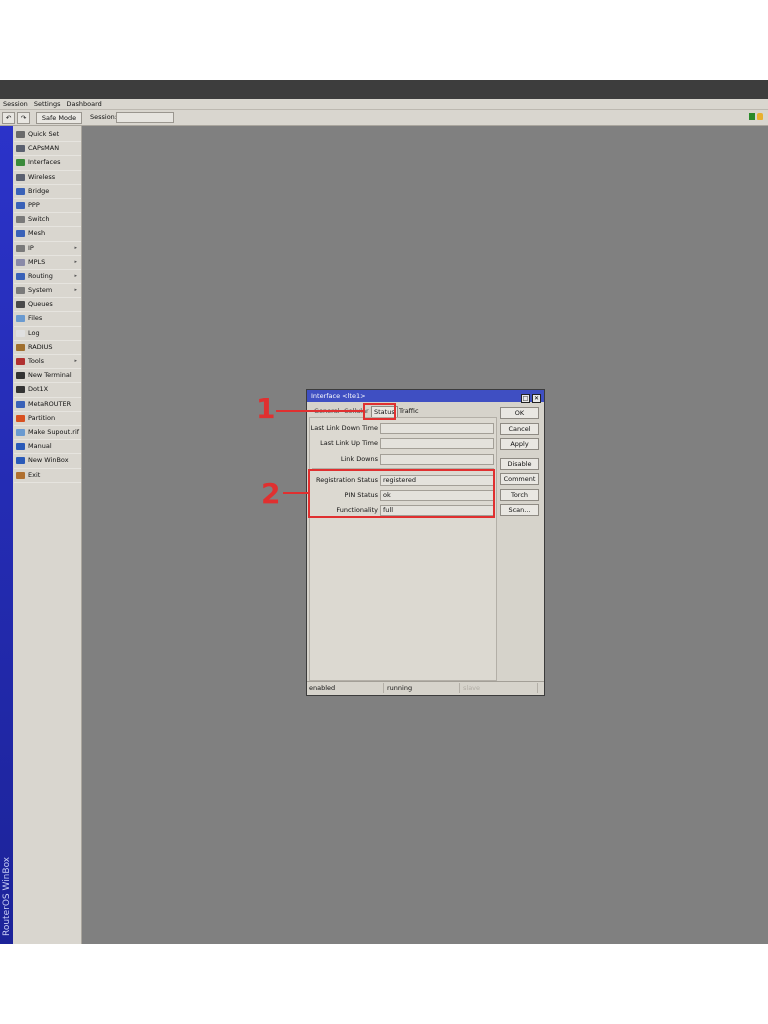 The width and height of the screenshot is (768, 1024). Describe the element at coordinates (6, 535) in the screenshot. I see `brand-strip: RouterOS WinBox` at that location.